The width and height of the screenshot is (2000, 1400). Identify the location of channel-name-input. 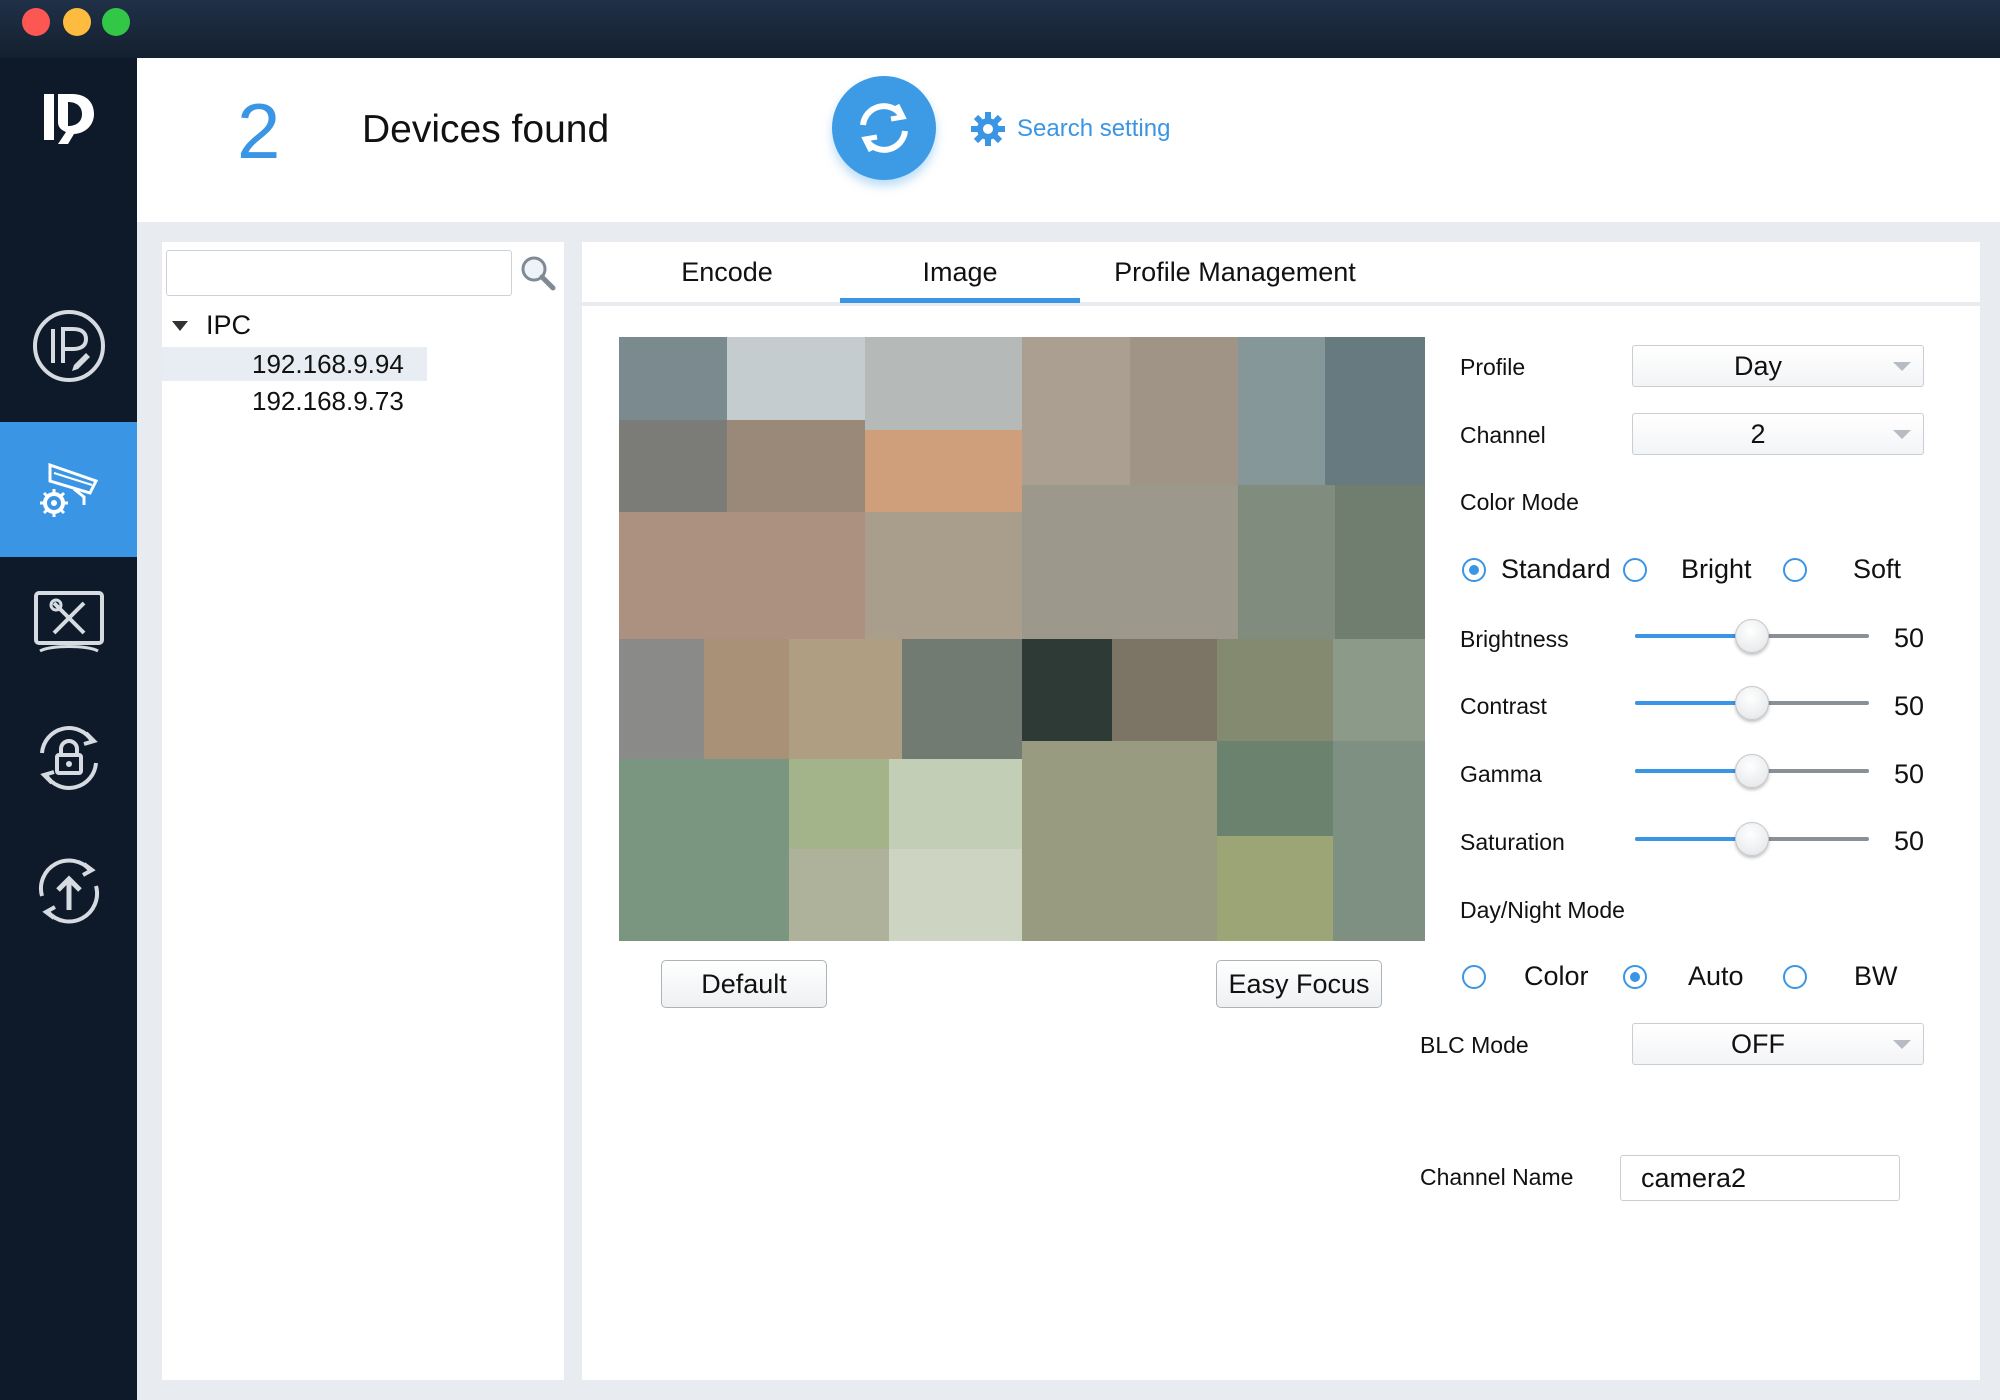
(1760, 1178).